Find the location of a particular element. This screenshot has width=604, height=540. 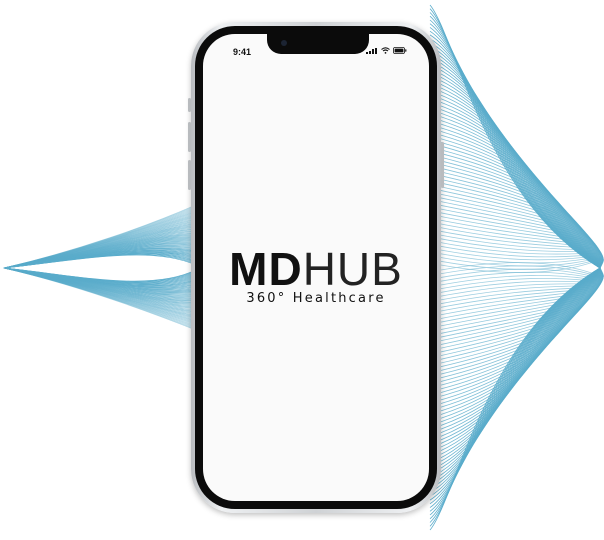

battery-icon is located at coordinates (400, 50).